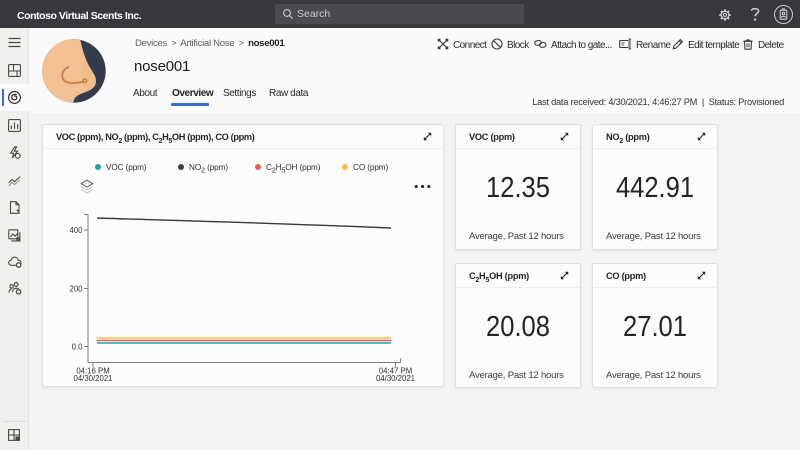 The image size is (800, 450). I want to click on svg-text: 0.0, so click(78, 346).